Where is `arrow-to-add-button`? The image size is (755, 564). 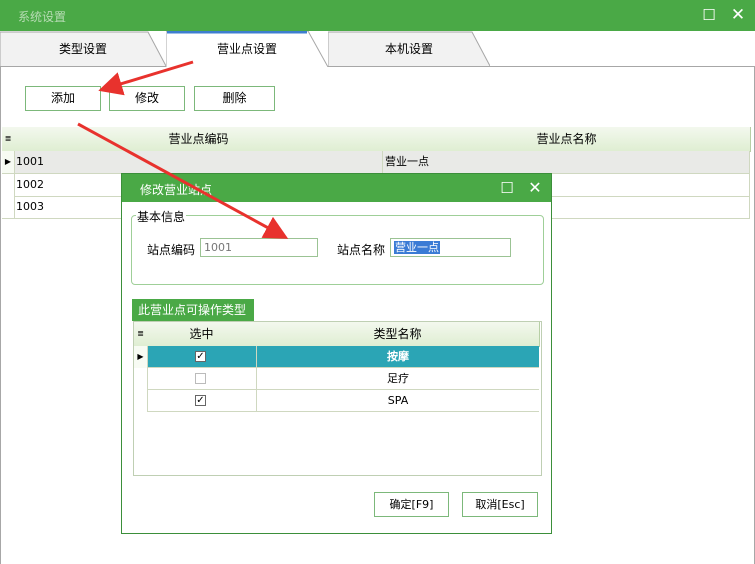
arrow-to-add-button is located at coordinates (146, 78).